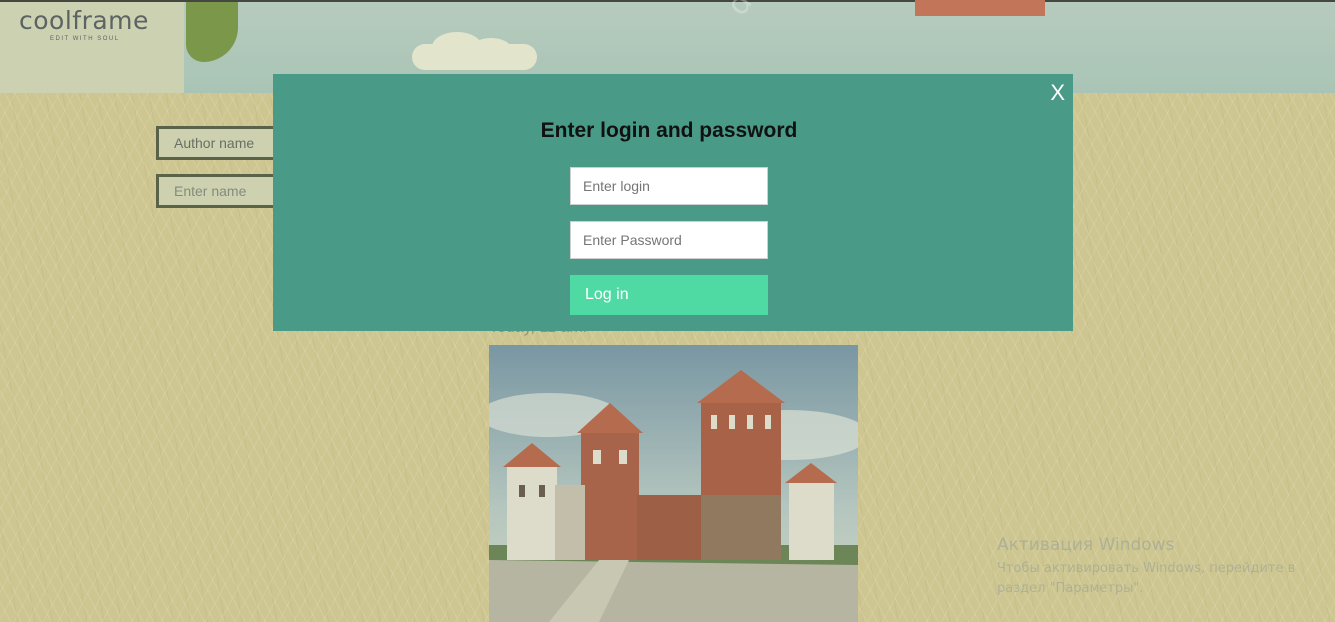  I want to click on modal-title: Enter login and password, so click(669, 130).